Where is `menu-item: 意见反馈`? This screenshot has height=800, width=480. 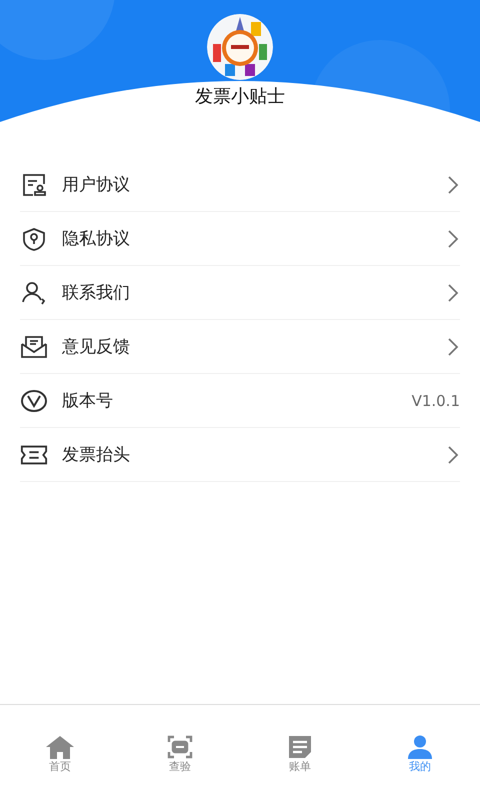
menu-item: 意见反馈 is located at coordinates (240, 347).